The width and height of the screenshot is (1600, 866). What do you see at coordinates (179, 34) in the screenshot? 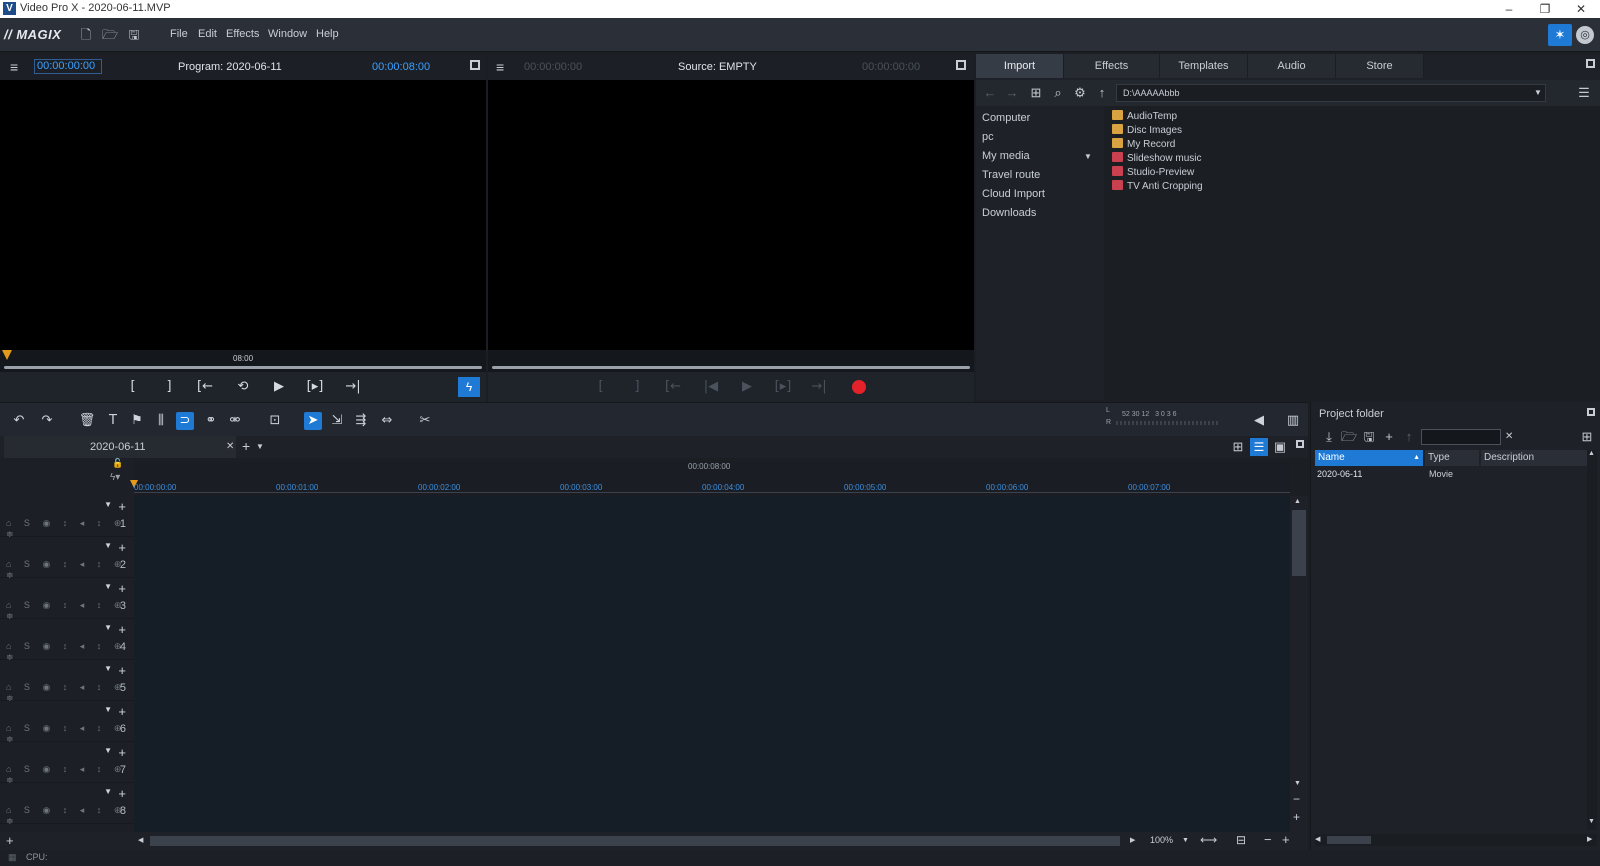
I see `menu-file: File` at bounding box center [179, 34].